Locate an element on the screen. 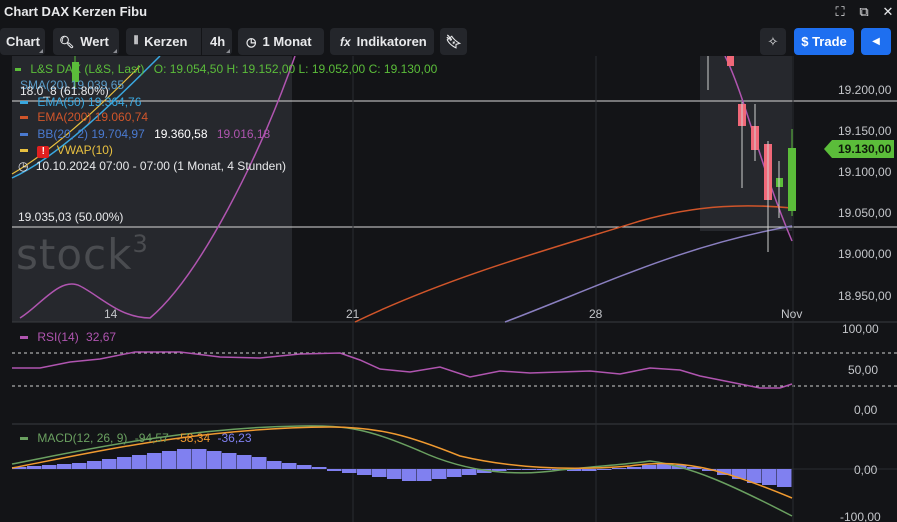 The image size is (897, 522). close-icon: ✕ is located at coordinates (888, 12).